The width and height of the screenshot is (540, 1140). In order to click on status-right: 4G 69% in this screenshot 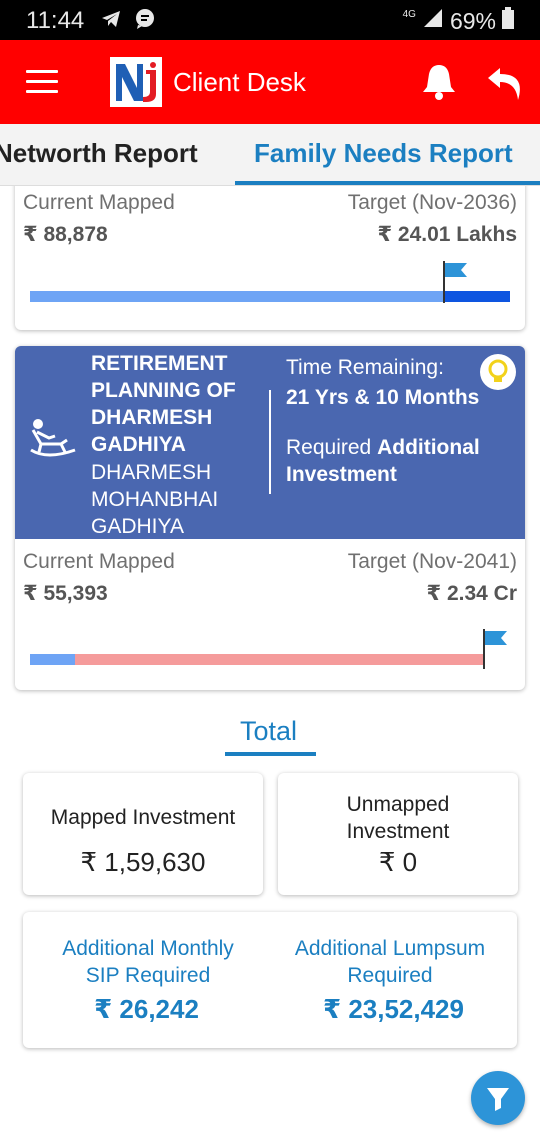, I will do `click(458, 21)`.